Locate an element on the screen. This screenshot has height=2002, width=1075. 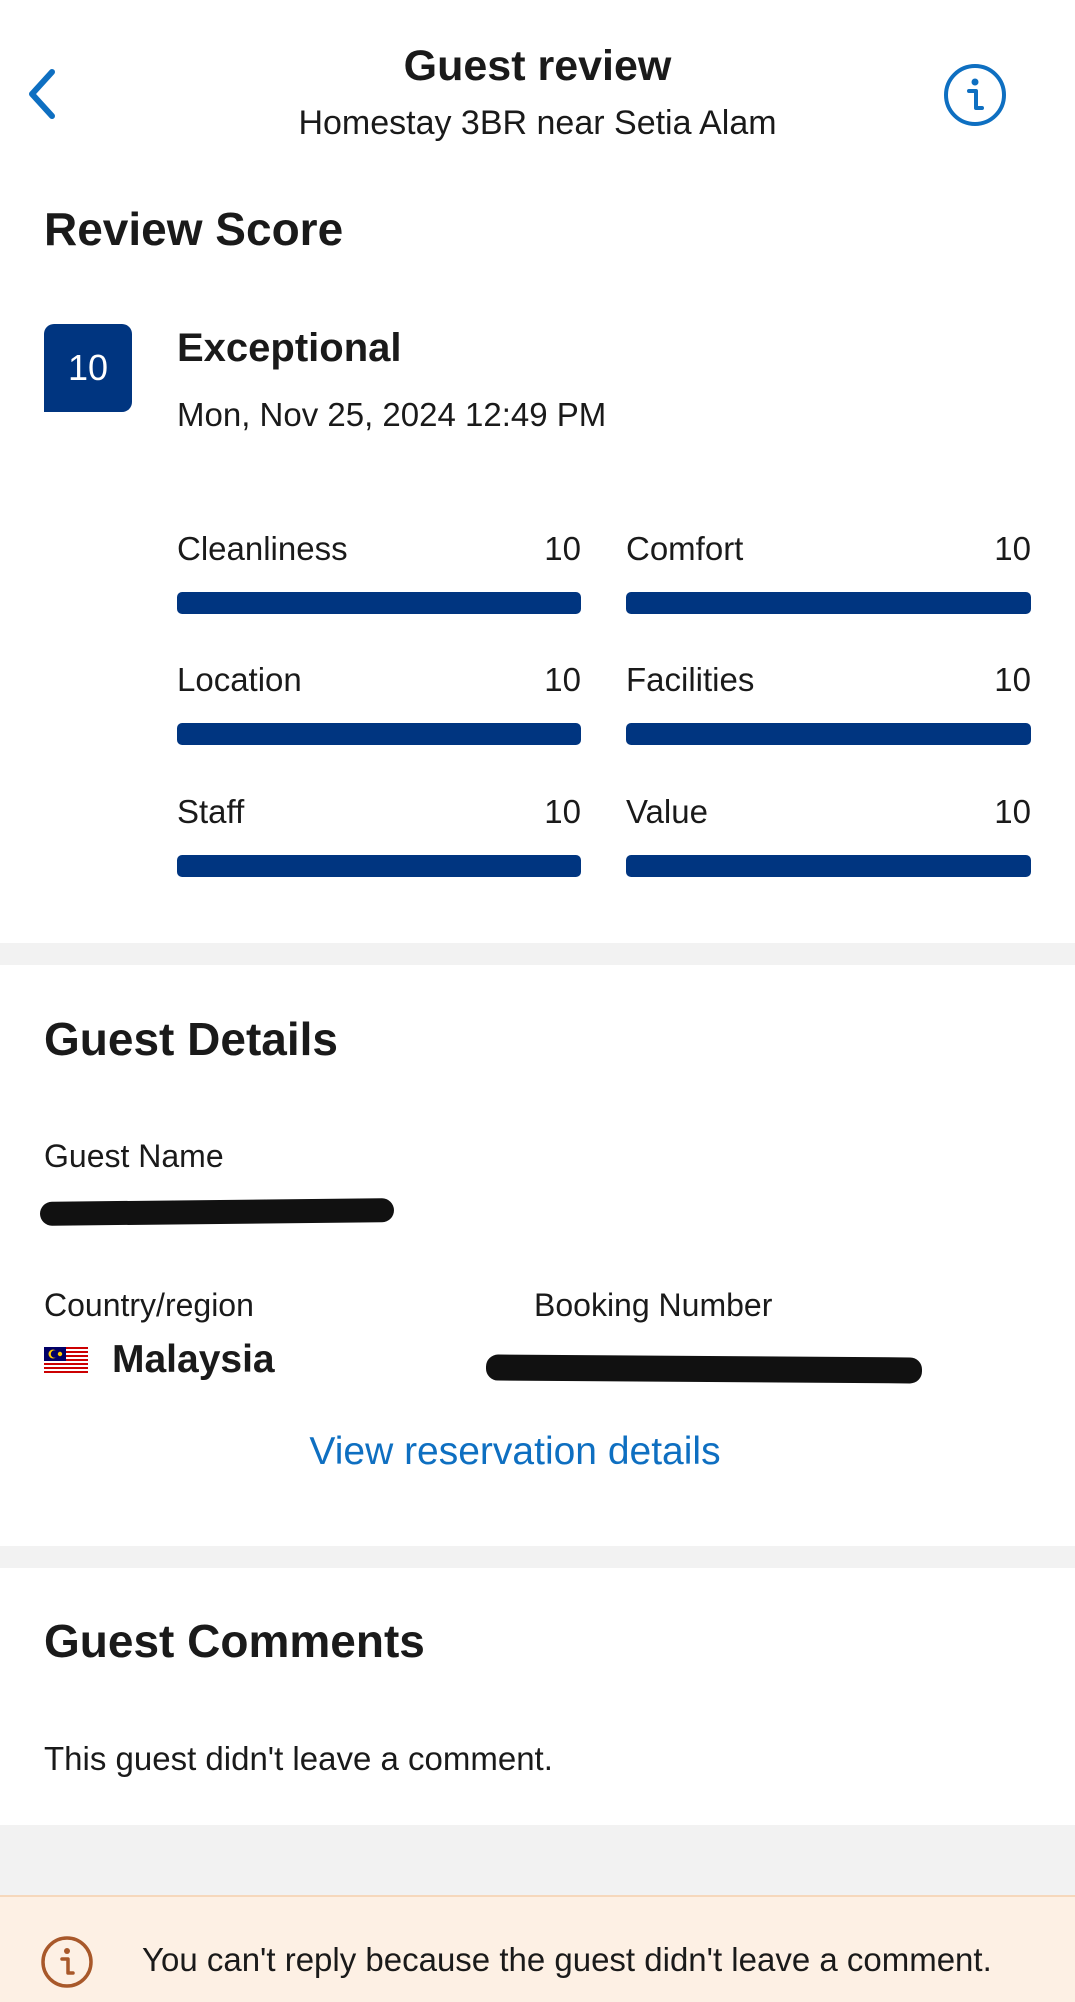
category-value-value: 10 is located at coordinates (1012, 811).